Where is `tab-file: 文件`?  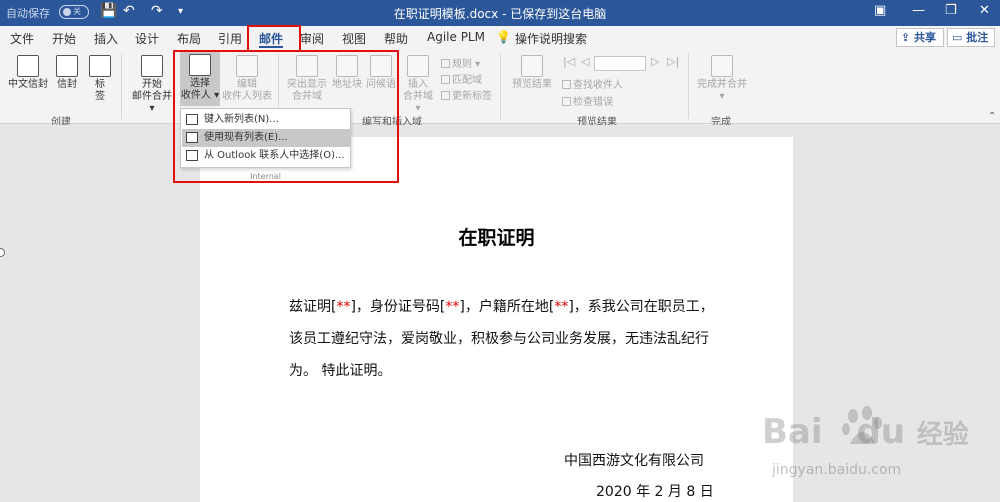 tab-file: 文件 is located at coordinates (22, 38).